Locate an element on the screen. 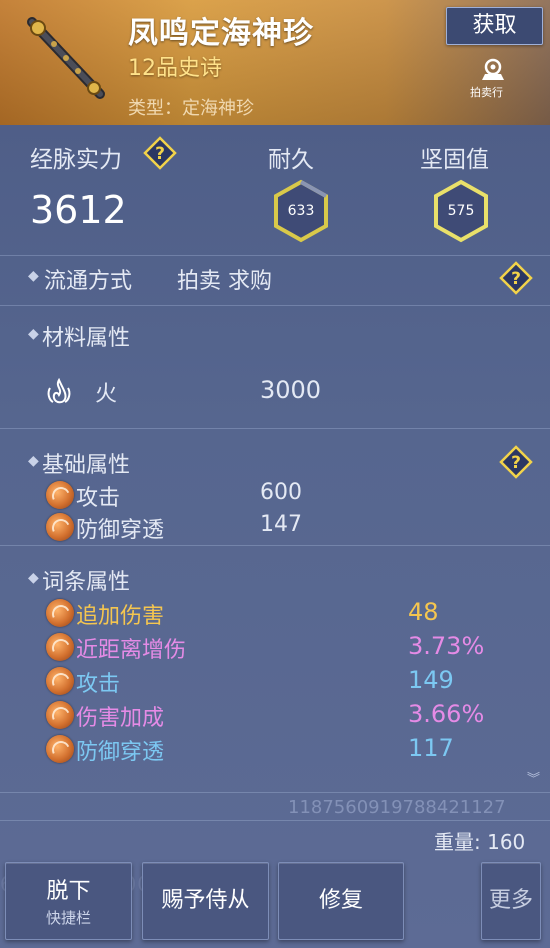  unequip-sub-label: 快捷栏 is located at coordinates (68, 918).